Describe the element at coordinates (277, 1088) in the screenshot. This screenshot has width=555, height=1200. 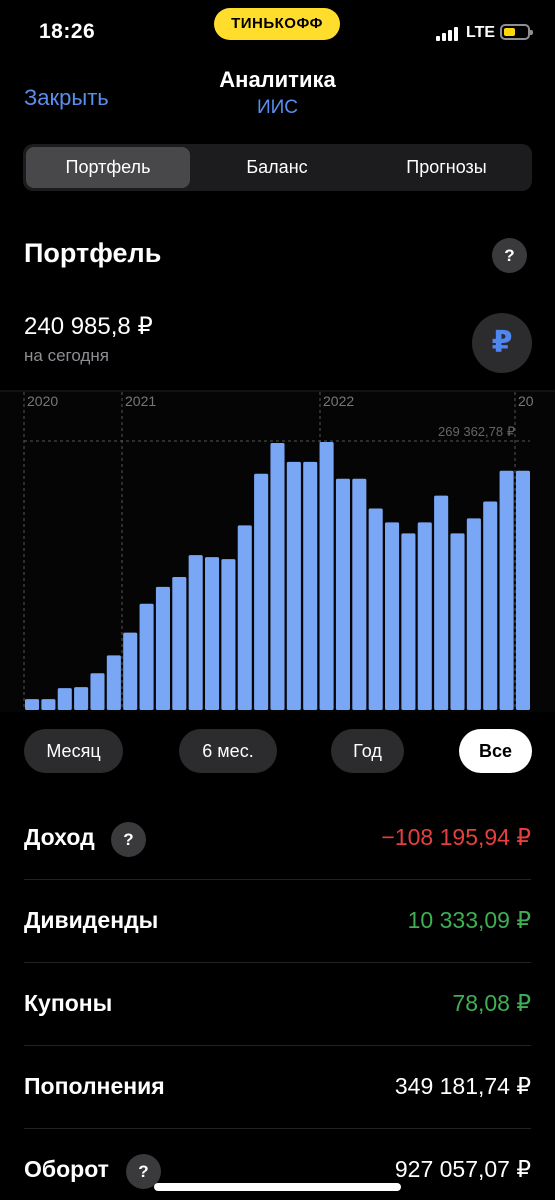
I see `stat-row-deposits: Пополнения 349 181,74 ₽` at that location.